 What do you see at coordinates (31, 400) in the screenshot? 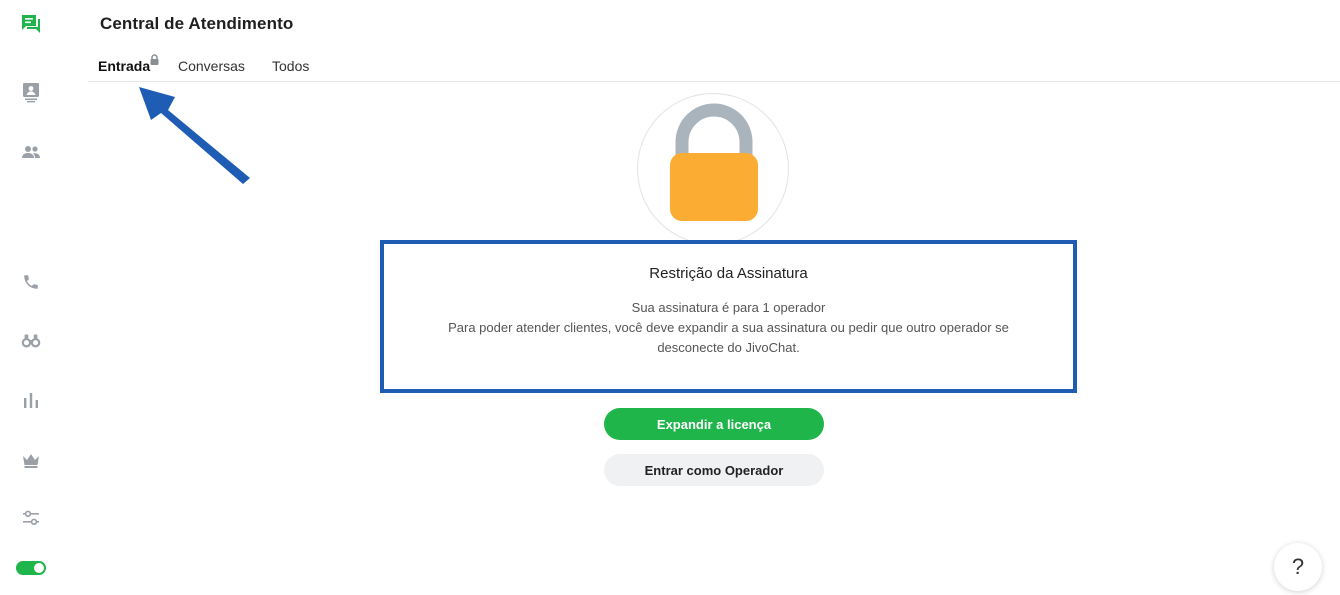
I see `stats-icon` at bounding box center [31, 400].